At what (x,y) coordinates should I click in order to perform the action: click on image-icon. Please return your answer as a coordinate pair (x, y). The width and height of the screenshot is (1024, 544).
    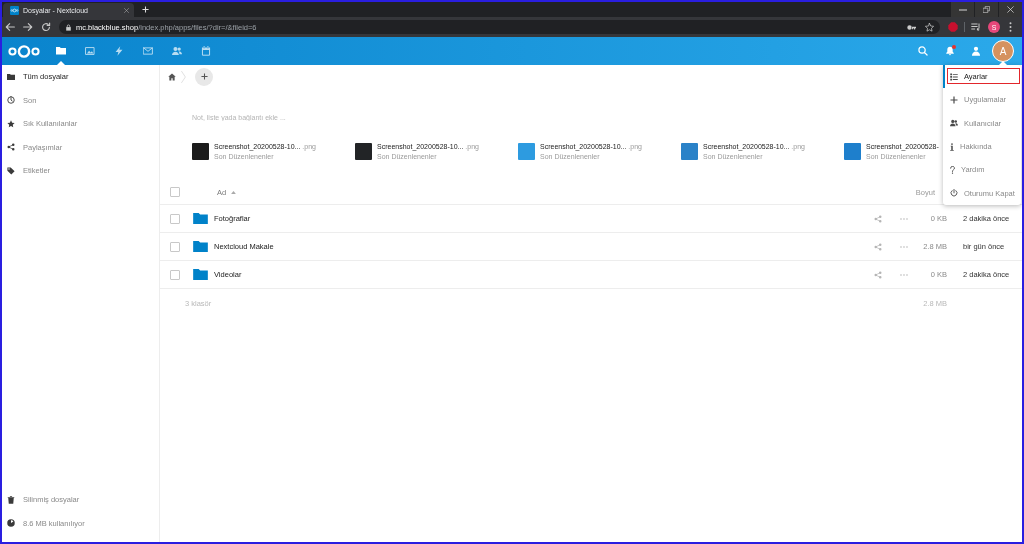
    Looking at the image, I should click on (89, 51).